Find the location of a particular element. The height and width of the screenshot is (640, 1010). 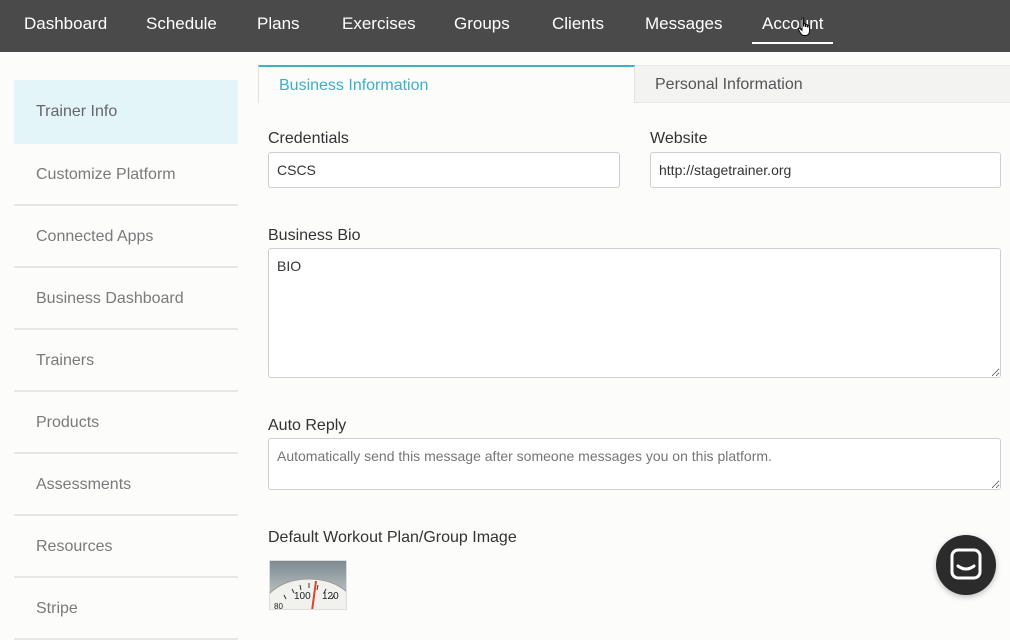

chat-launcher-button is located at coordinates (966, 565).